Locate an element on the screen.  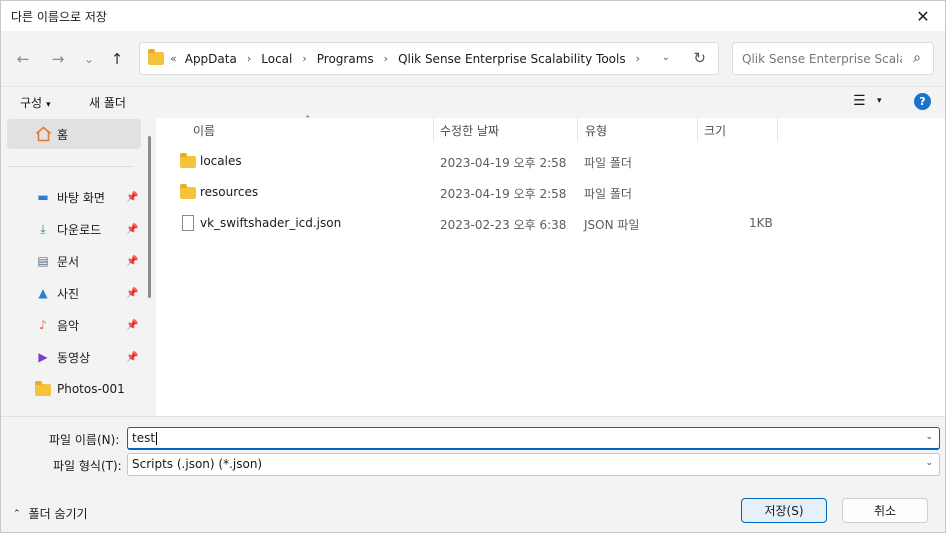
column-header-type: 유형 is located at coordinates (596, 130).